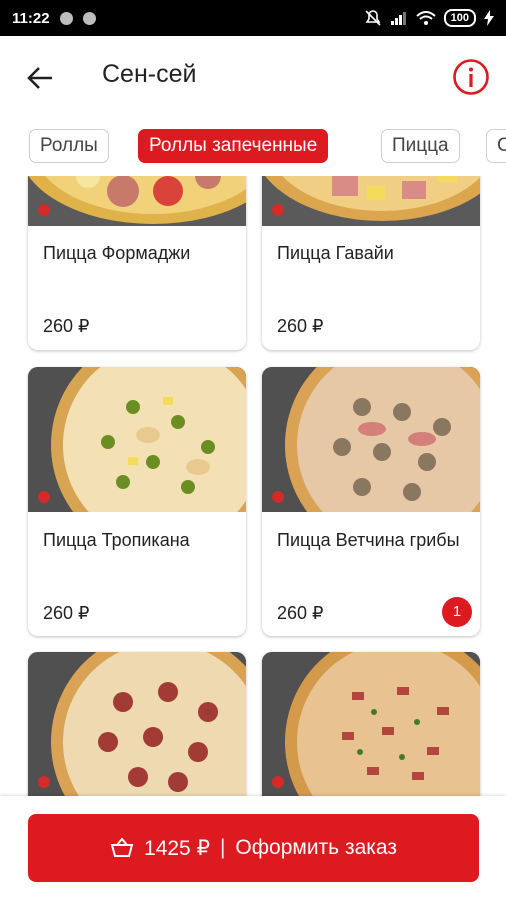  What do you see at coordinates (459, 18) in the screenshot?
I see `battery-indicator: 100` at bounding box center [459, 18].